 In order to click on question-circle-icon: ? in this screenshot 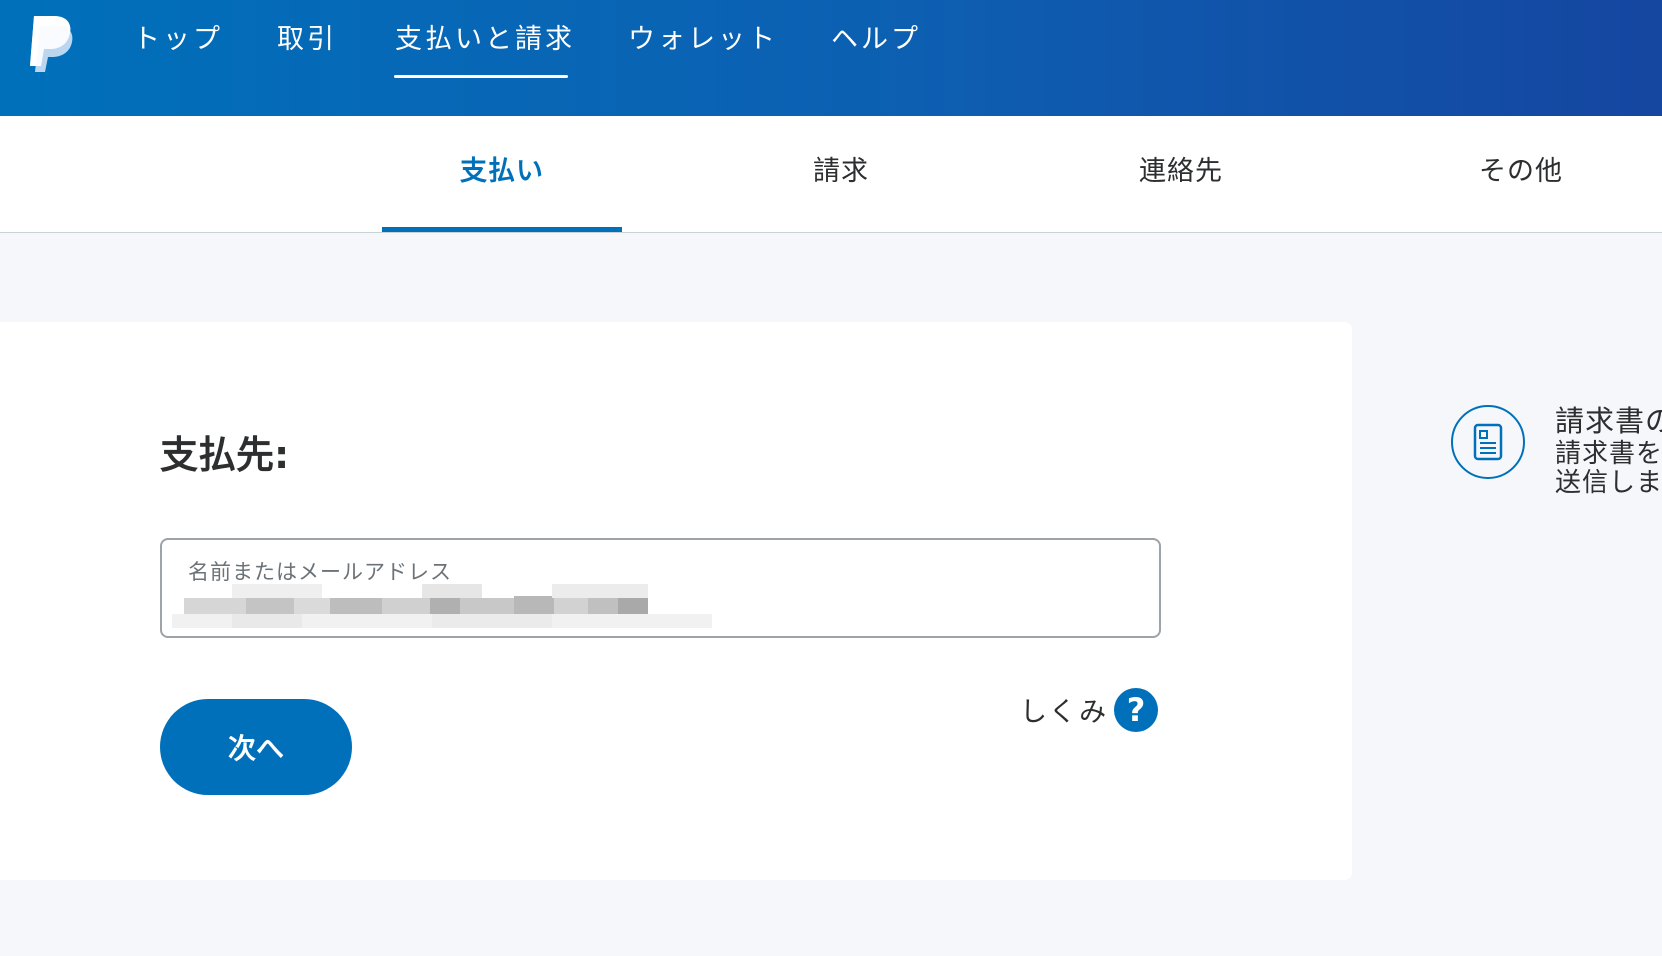, I will do `click(1136, 710)`.